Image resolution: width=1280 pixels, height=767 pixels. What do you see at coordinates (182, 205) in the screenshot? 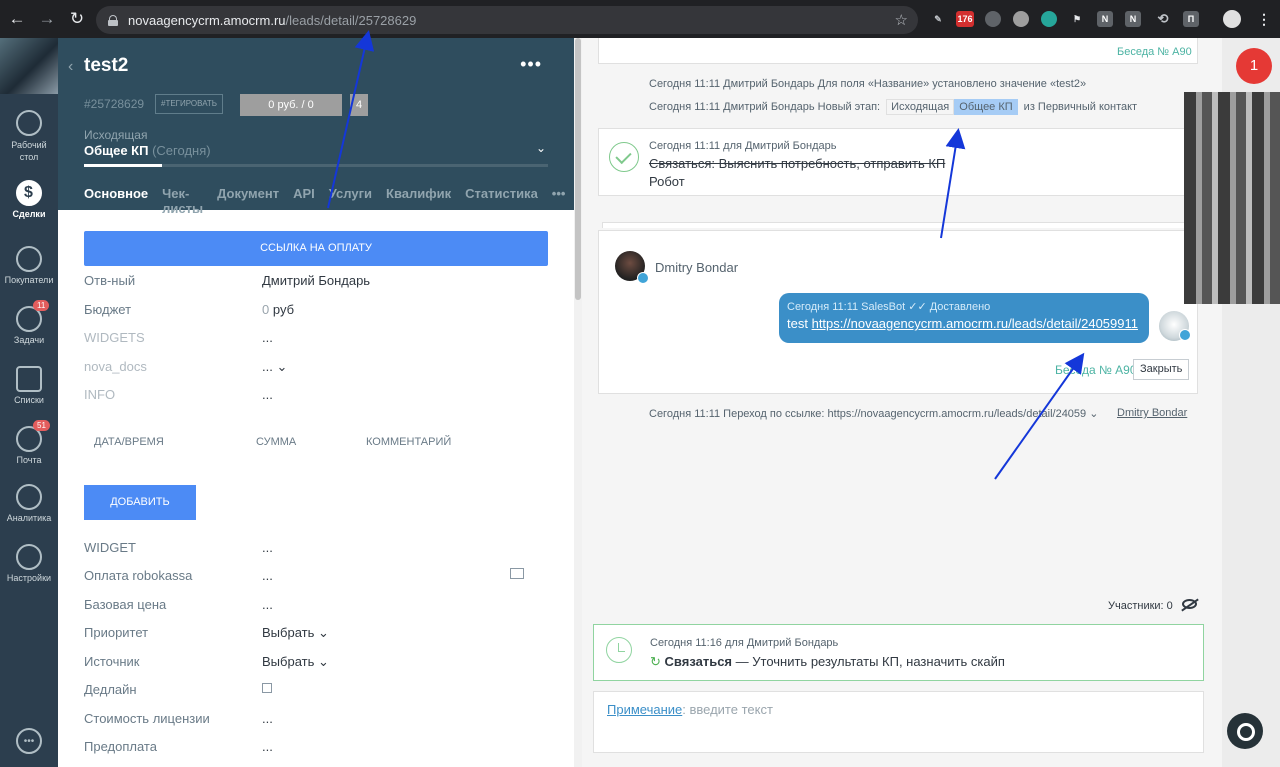
I see `tab-checklists: Чек-листы` at bounding box center [182, 205].